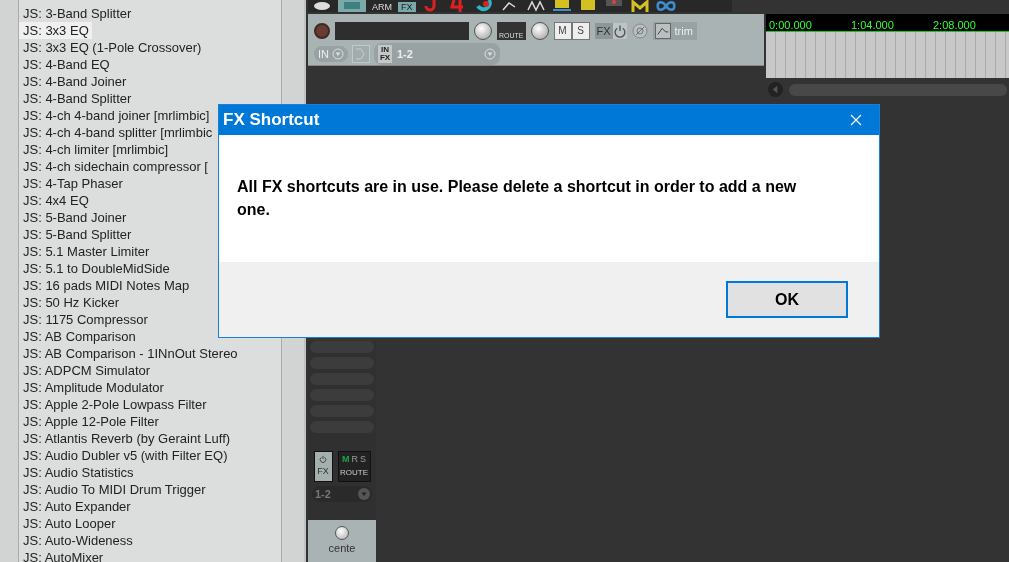 The image size is (1009, 562). What do you see at coordinates (342, 548) in the screenshot?
I see `pan-label: cente` at bounding box center [342, 548].